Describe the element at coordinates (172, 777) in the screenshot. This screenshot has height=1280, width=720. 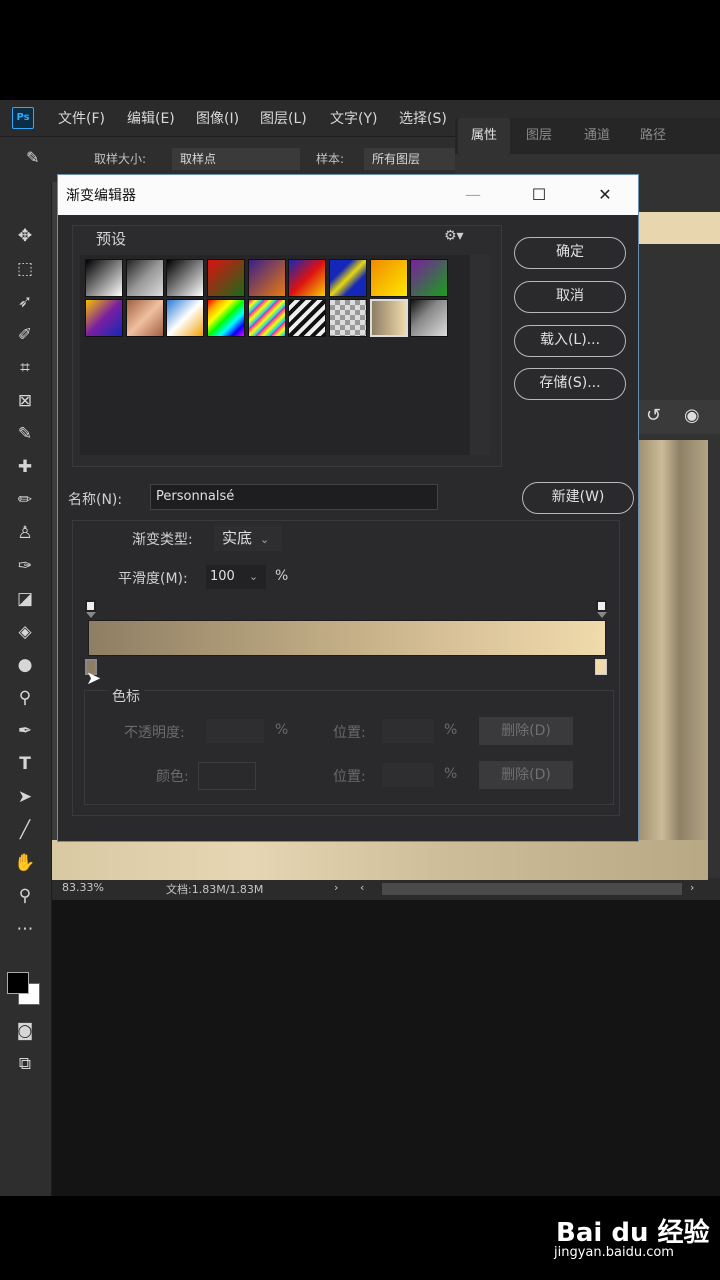
I see `color-label: 颜色:` at that location.